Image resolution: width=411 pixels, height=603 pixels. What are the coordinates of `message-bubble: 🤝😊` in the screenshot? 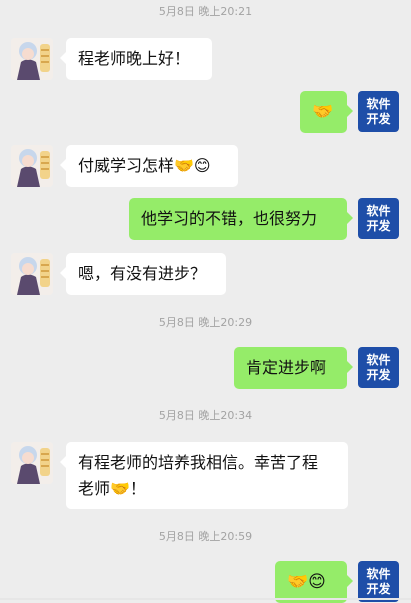 It's located at (314, 582).